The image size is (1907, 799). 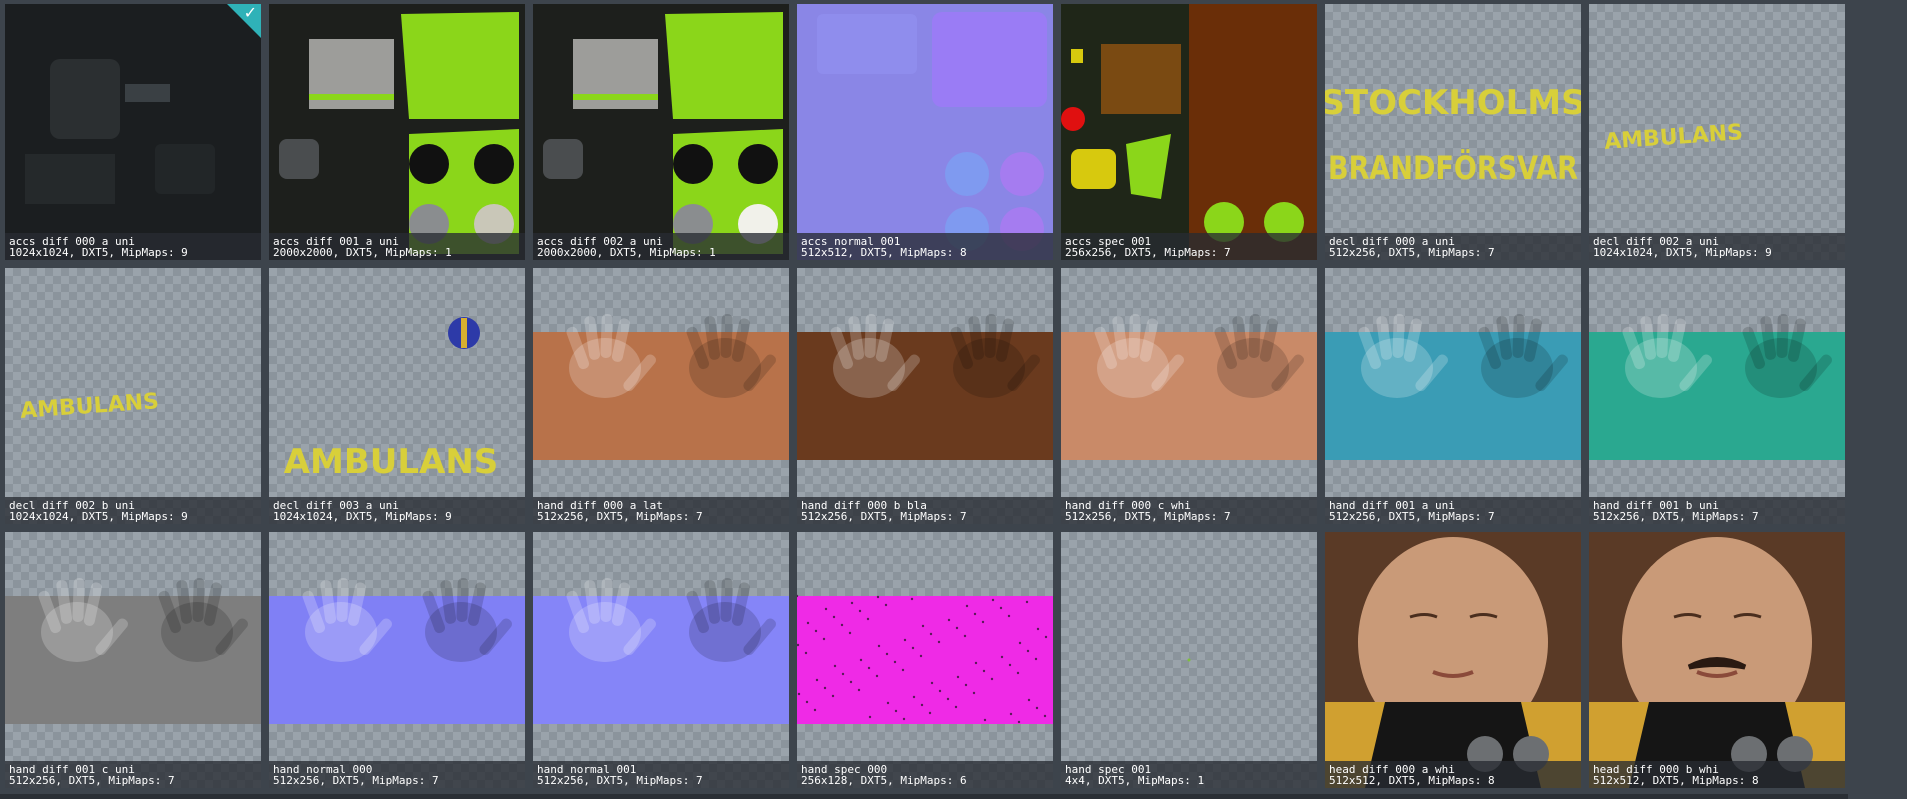 I want to click on texture-tile: hand_normal_001 512x256, DXT5, MipMaps: 7, so click(x=661, y=660).